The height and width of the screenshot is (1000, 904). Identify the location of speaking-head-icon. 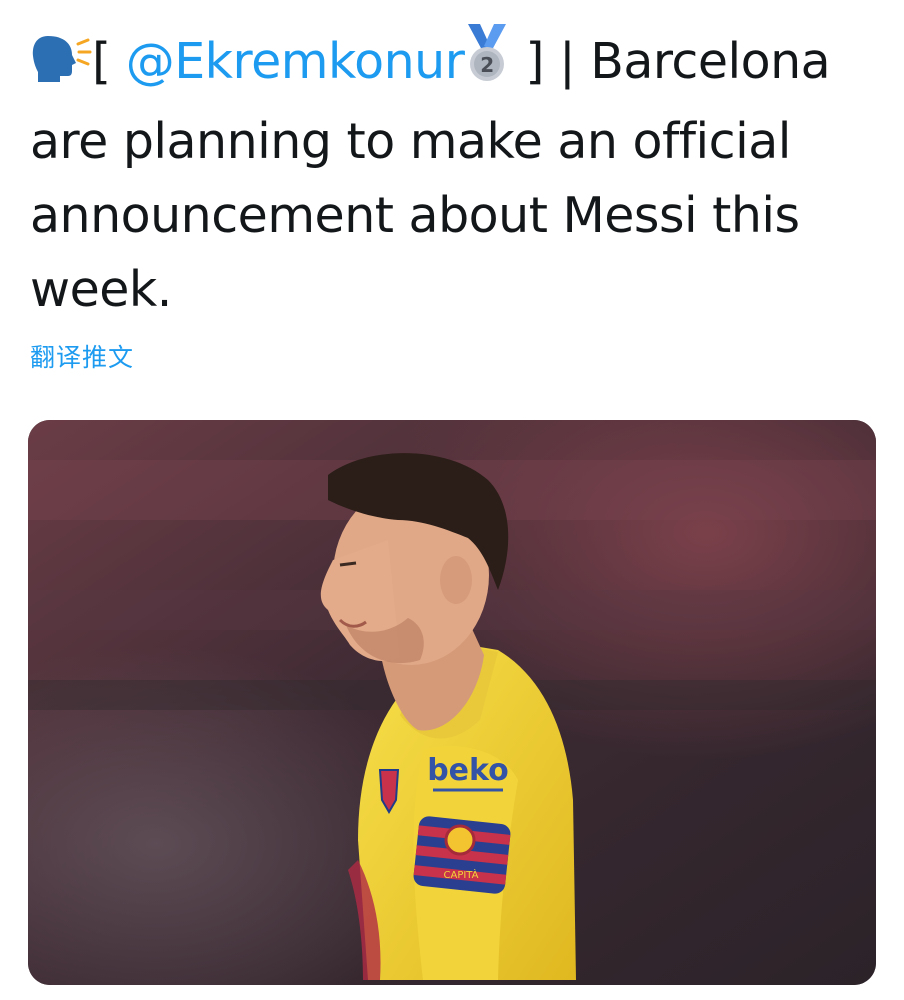
(61, 68).